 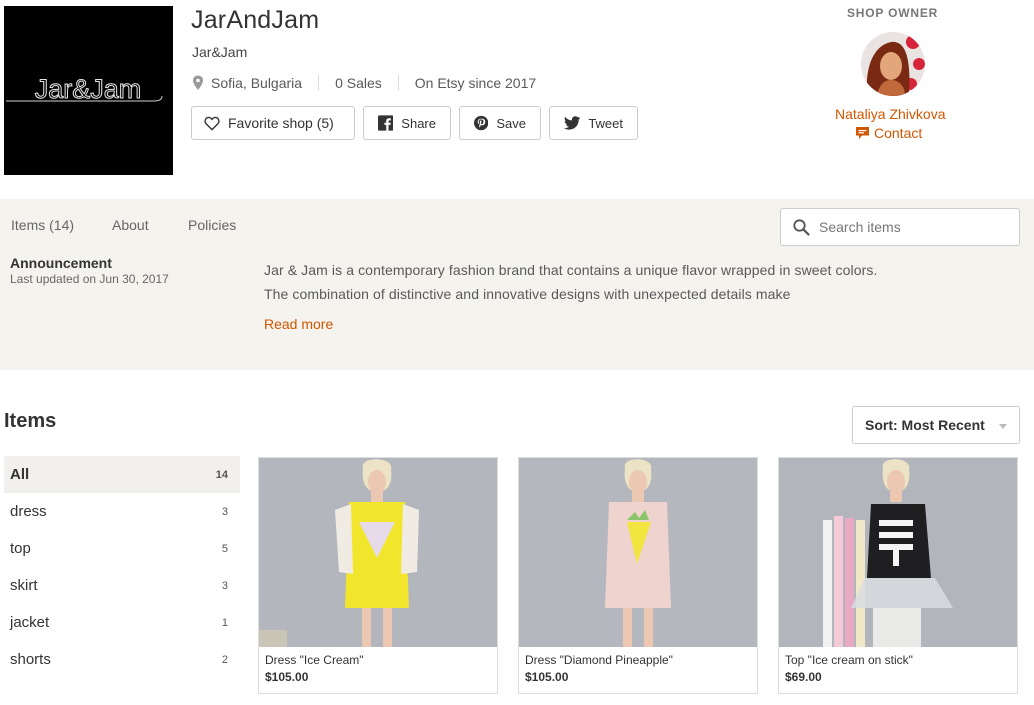 What do you see at coordinates (212, 225) in the screenshot?
I see `tab-policies: Policies` at bounding box center [212, 225].